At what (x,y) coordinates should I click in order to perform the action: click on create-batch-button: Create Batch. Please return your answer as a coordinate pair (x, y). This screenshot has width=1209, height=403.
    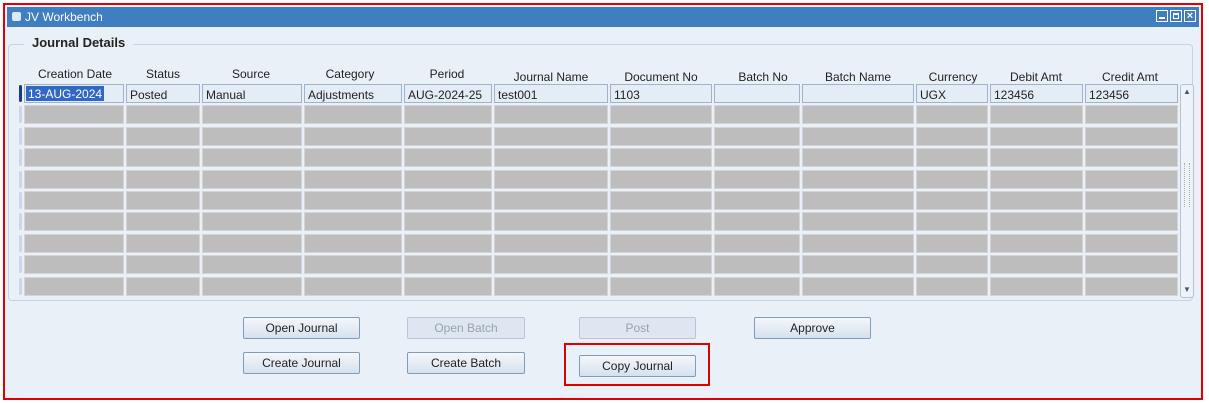
    Looking at the image, I should click on (466, 363).